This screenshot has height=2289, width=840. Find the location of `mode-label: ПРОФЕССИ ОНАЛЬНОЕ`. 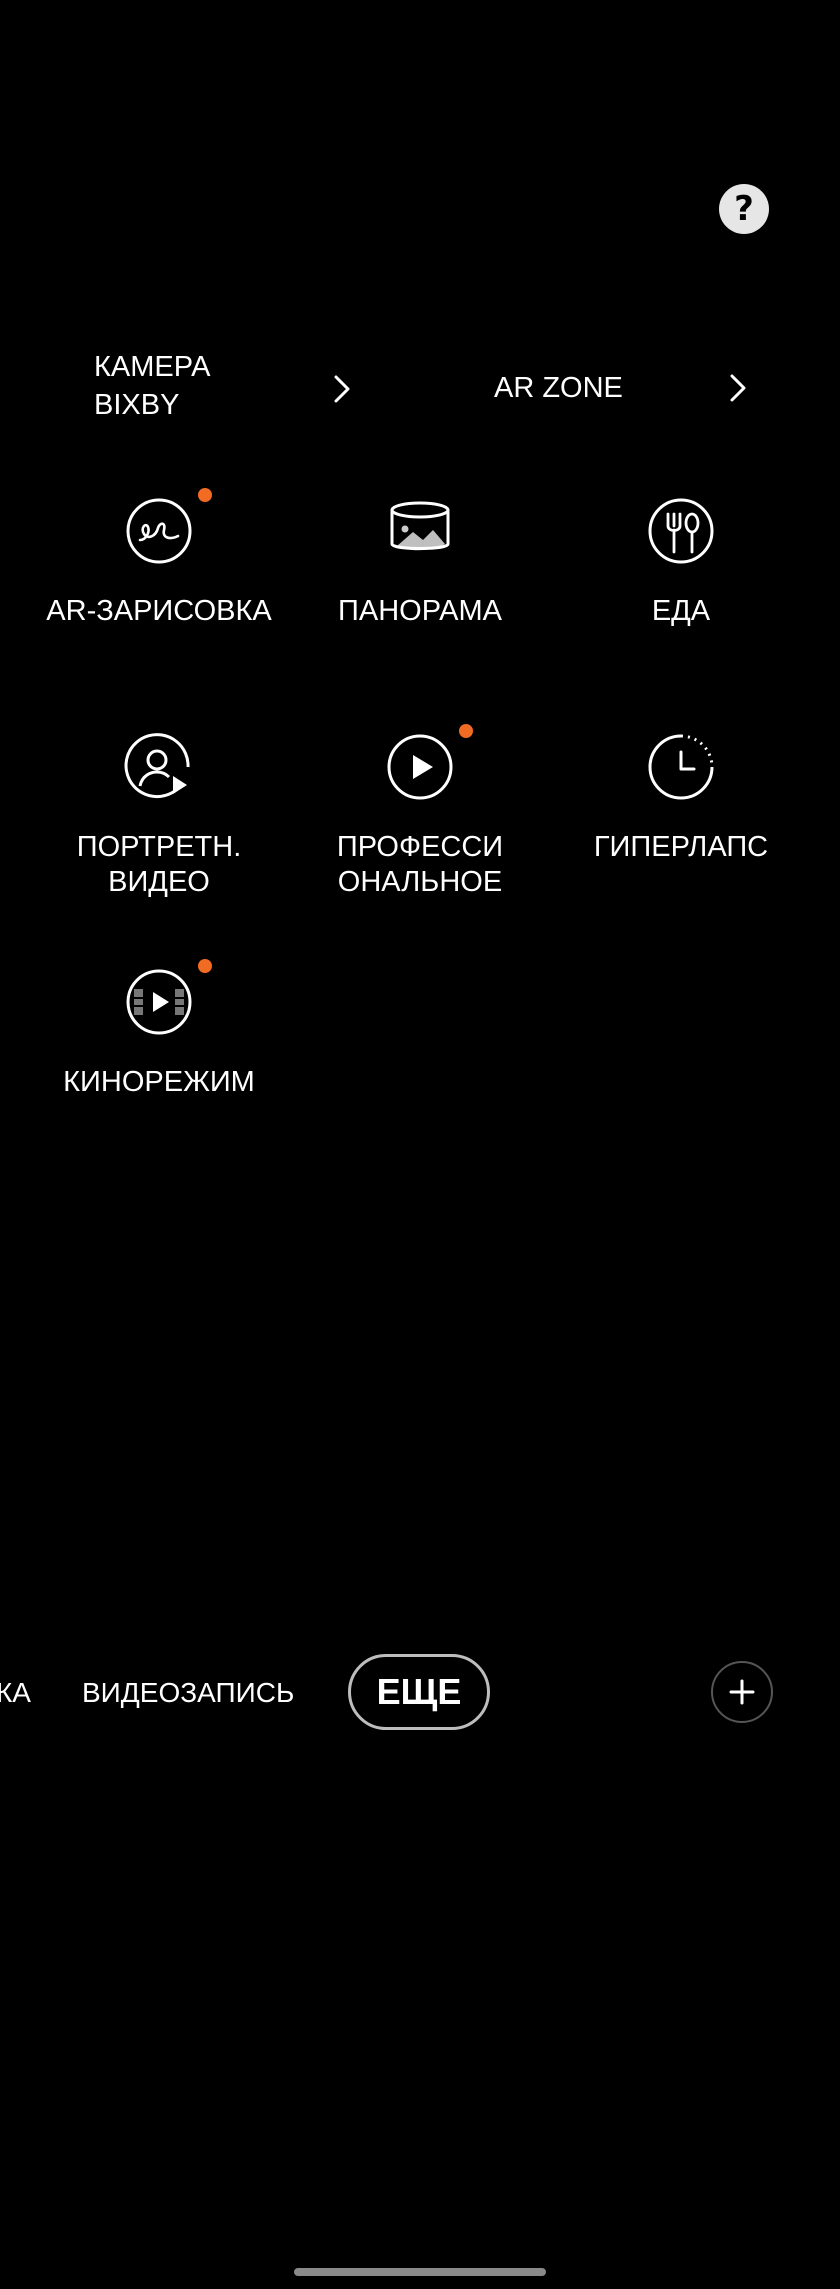

mode-label: ПРОФЕССИ ОНАЛЬНОЕ is located at coordinates (420, 864).